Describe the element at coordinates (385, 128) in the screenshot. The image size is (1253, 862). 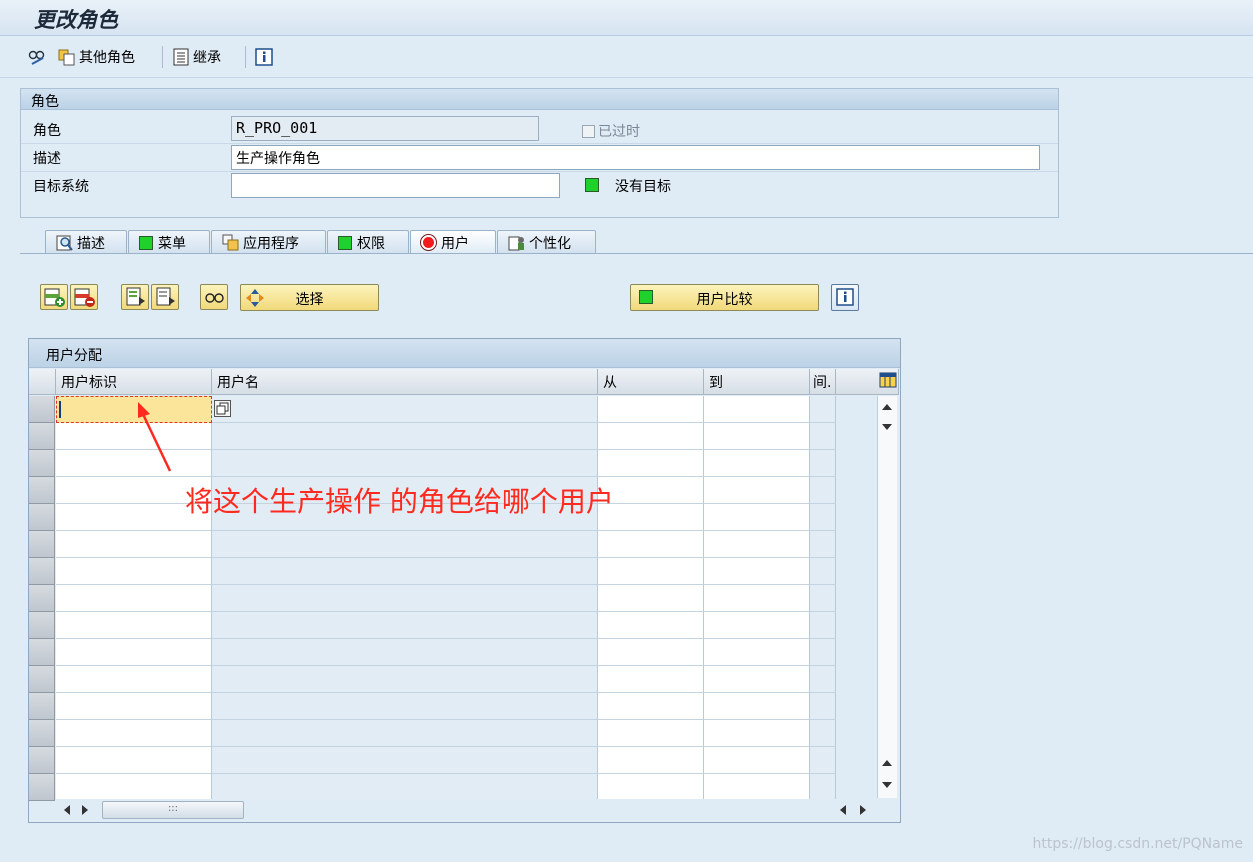
I see `role-field: R_PRO_001` at that location.